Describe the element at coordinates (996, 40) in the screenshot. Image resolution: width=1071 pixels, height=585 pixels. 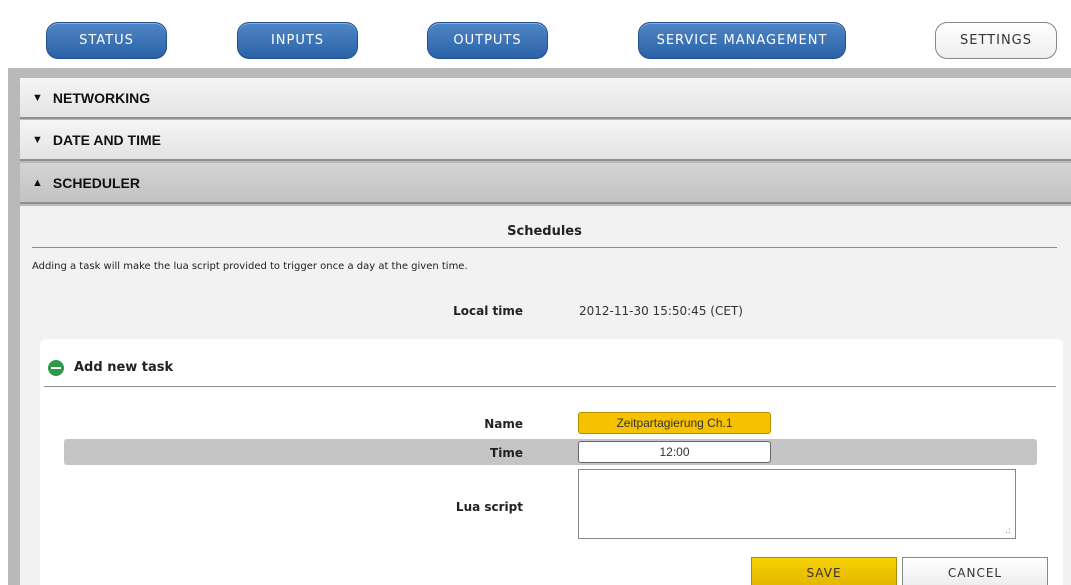
I see `nav-settings-button: SETTINGS` at that location.